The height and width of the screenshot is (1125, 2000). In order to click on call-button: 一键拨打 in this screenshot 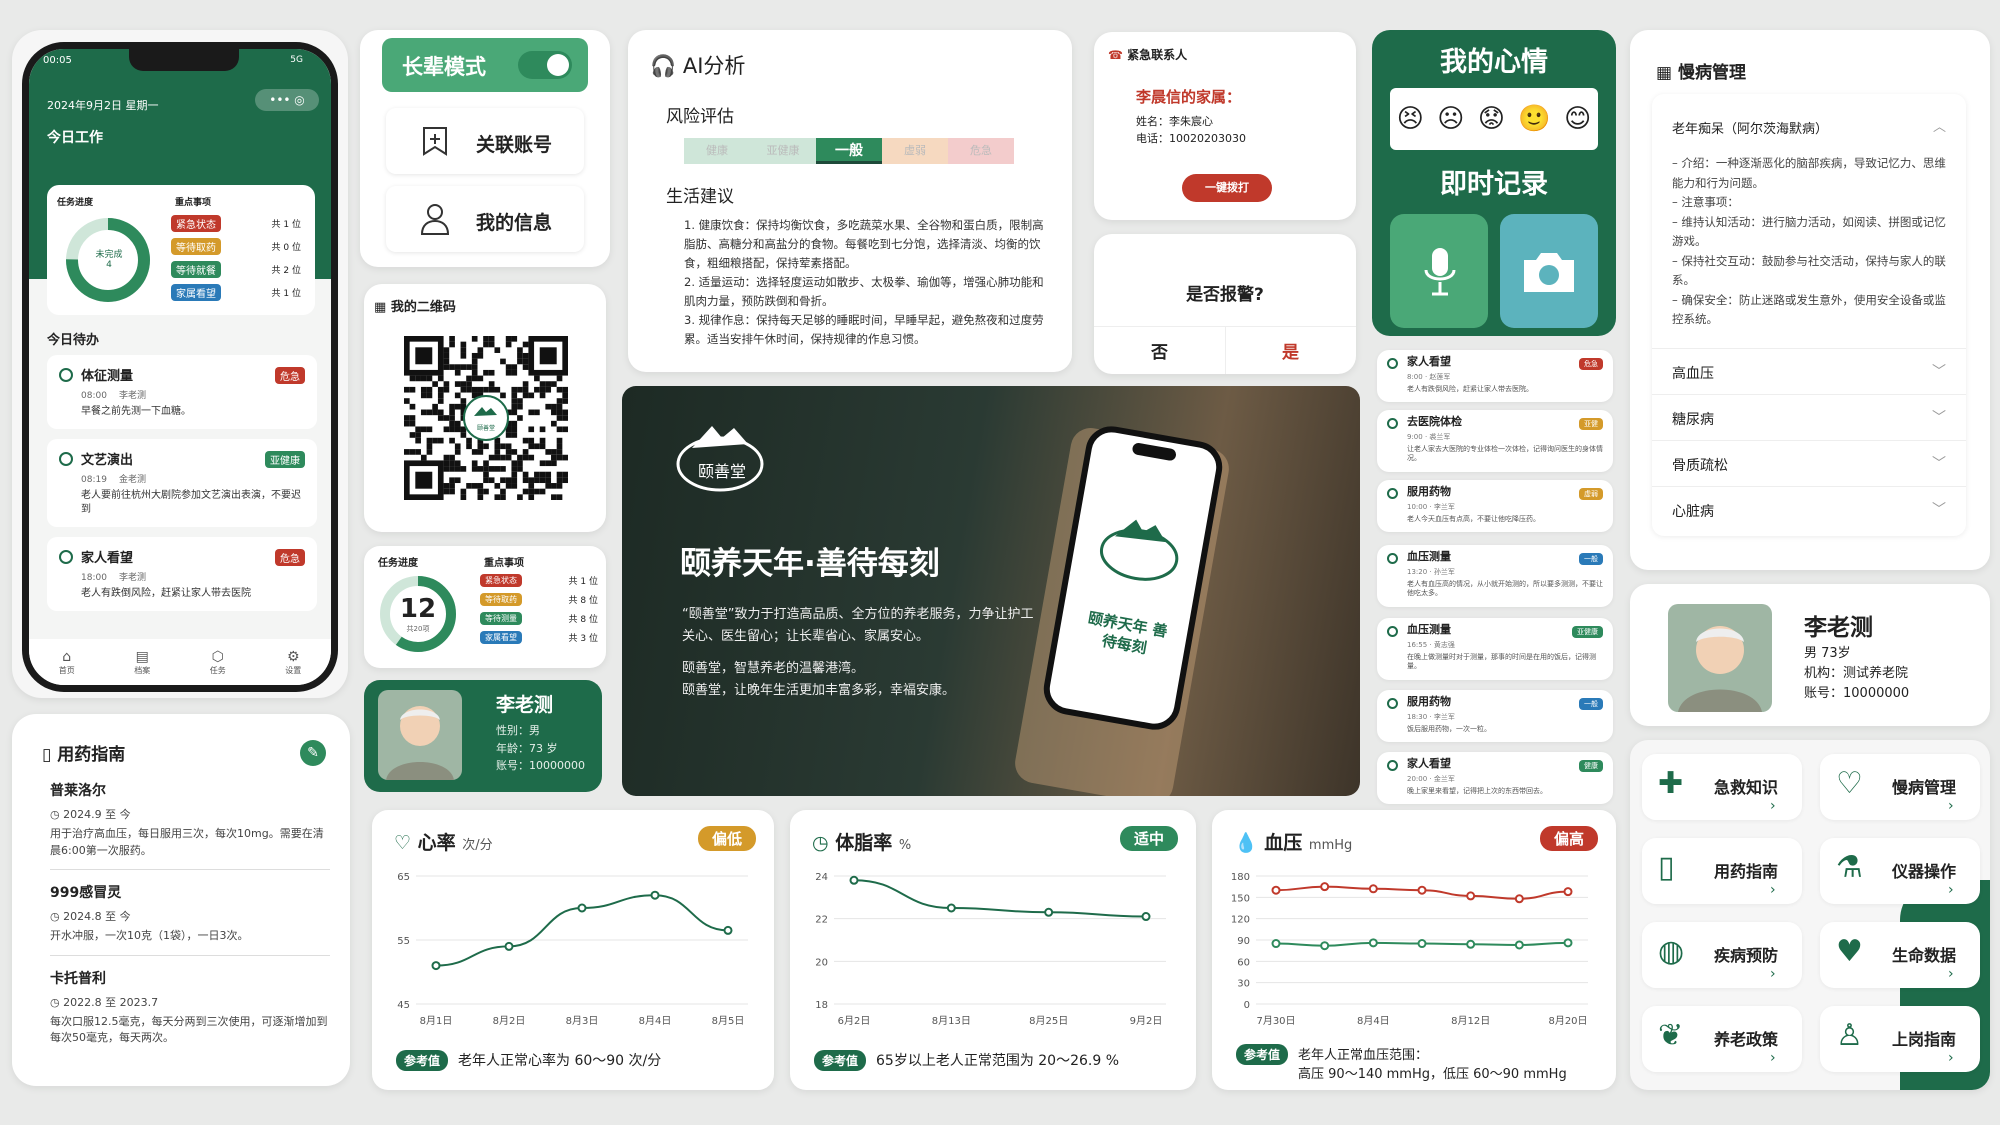, I will do `click(1227, 188)`.